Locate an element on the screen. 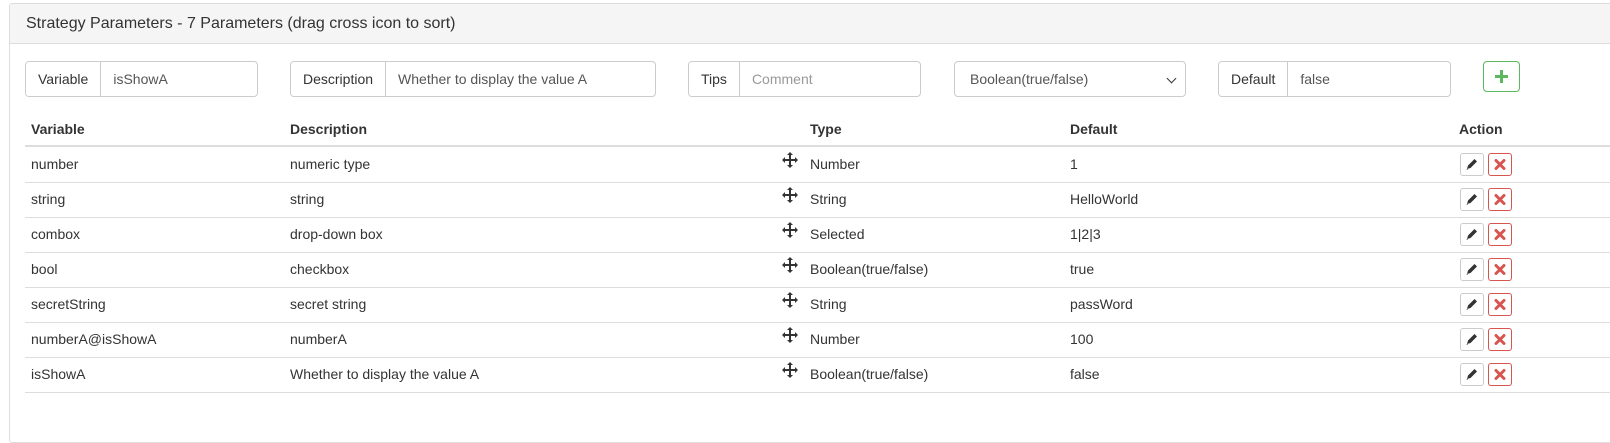  header-variable: Variable is located at coordinates (58, 129).